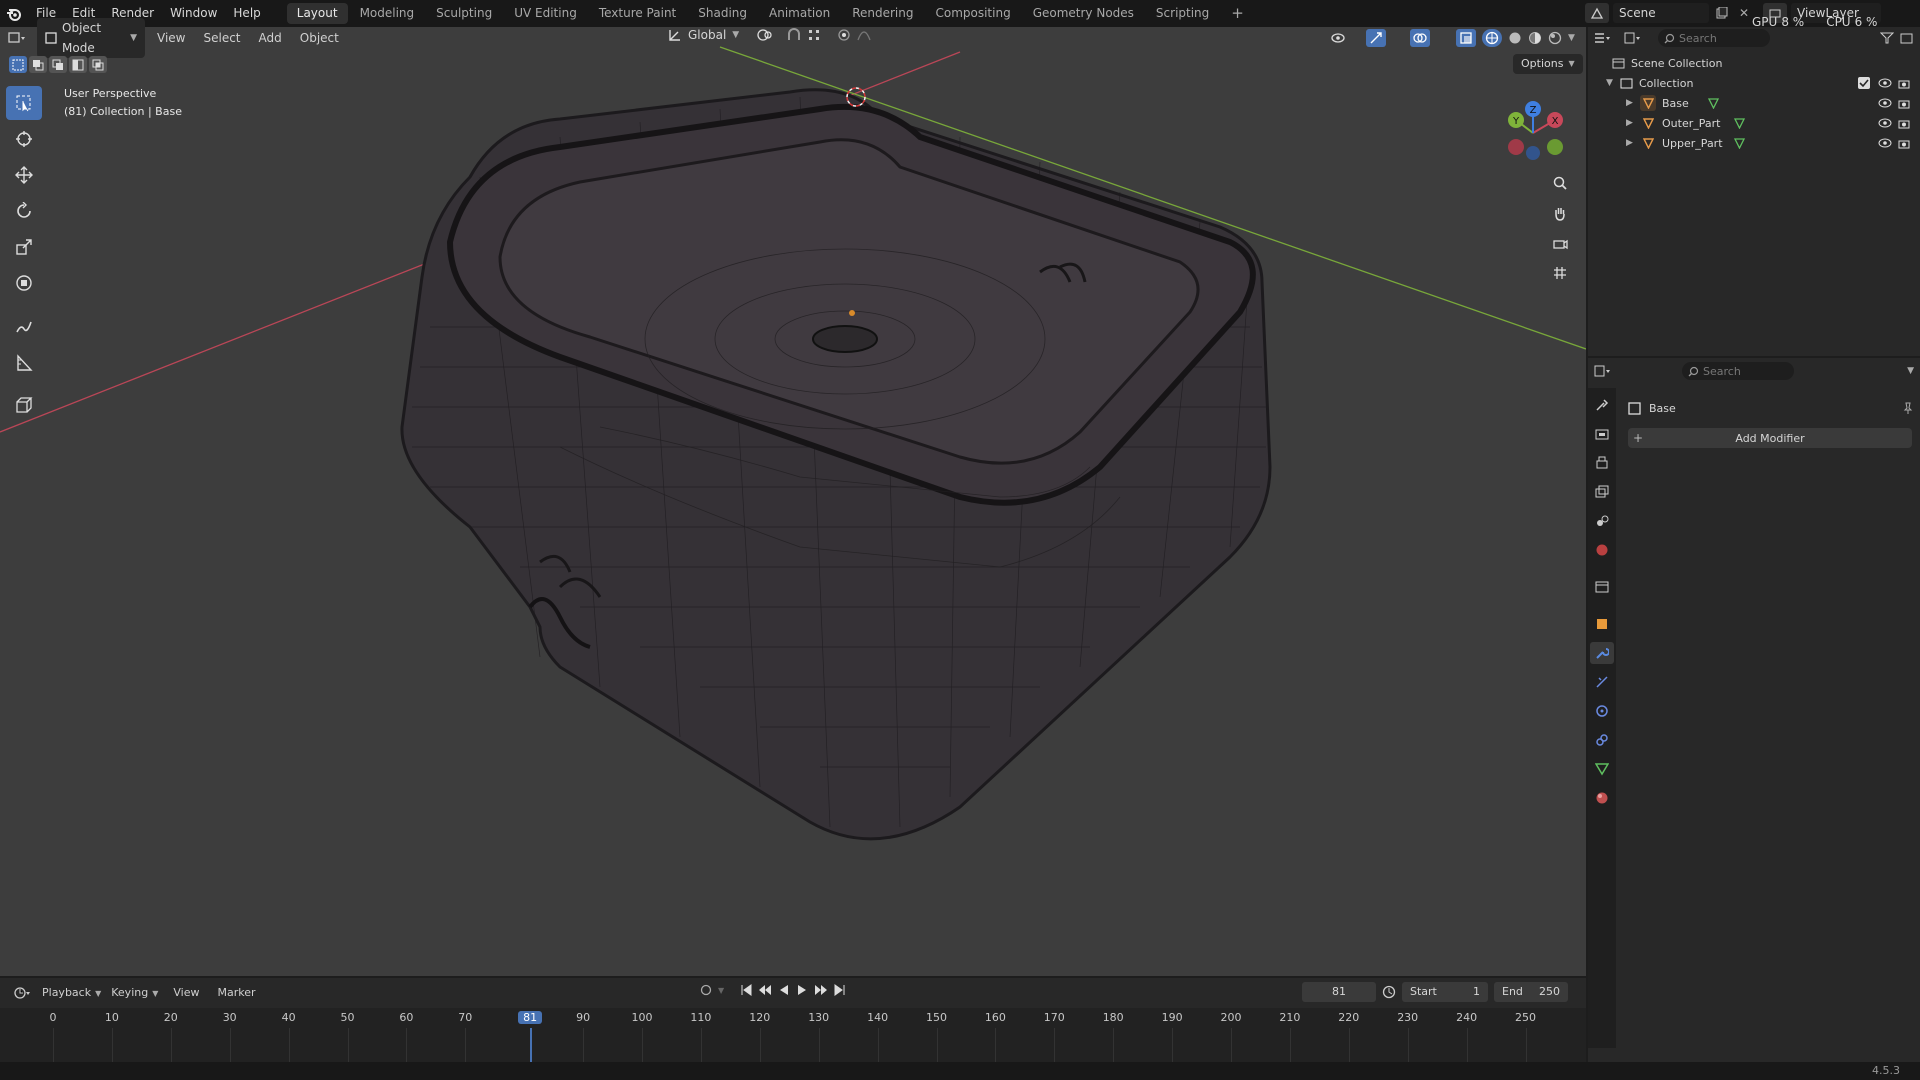 Image resolution: width=1920 pixels, height=1080 pixels. Describe the element at coordinates (78, 64) in the screenshot. I see `select-invert-icon` at that location.